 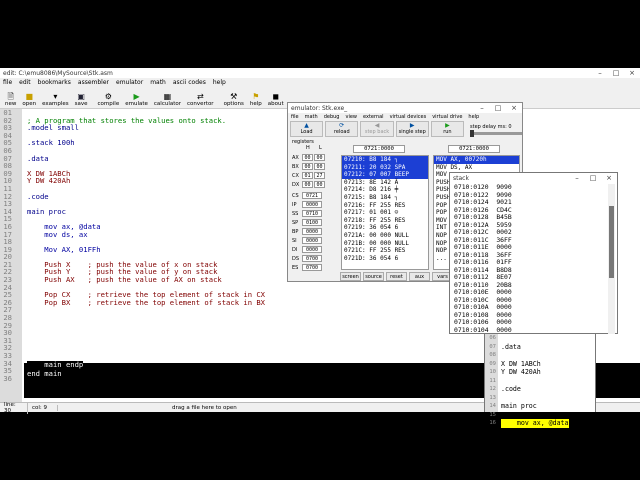 I want to click on memory-row: 07212: 07 007 BEEP, so click(x=385, y=175).